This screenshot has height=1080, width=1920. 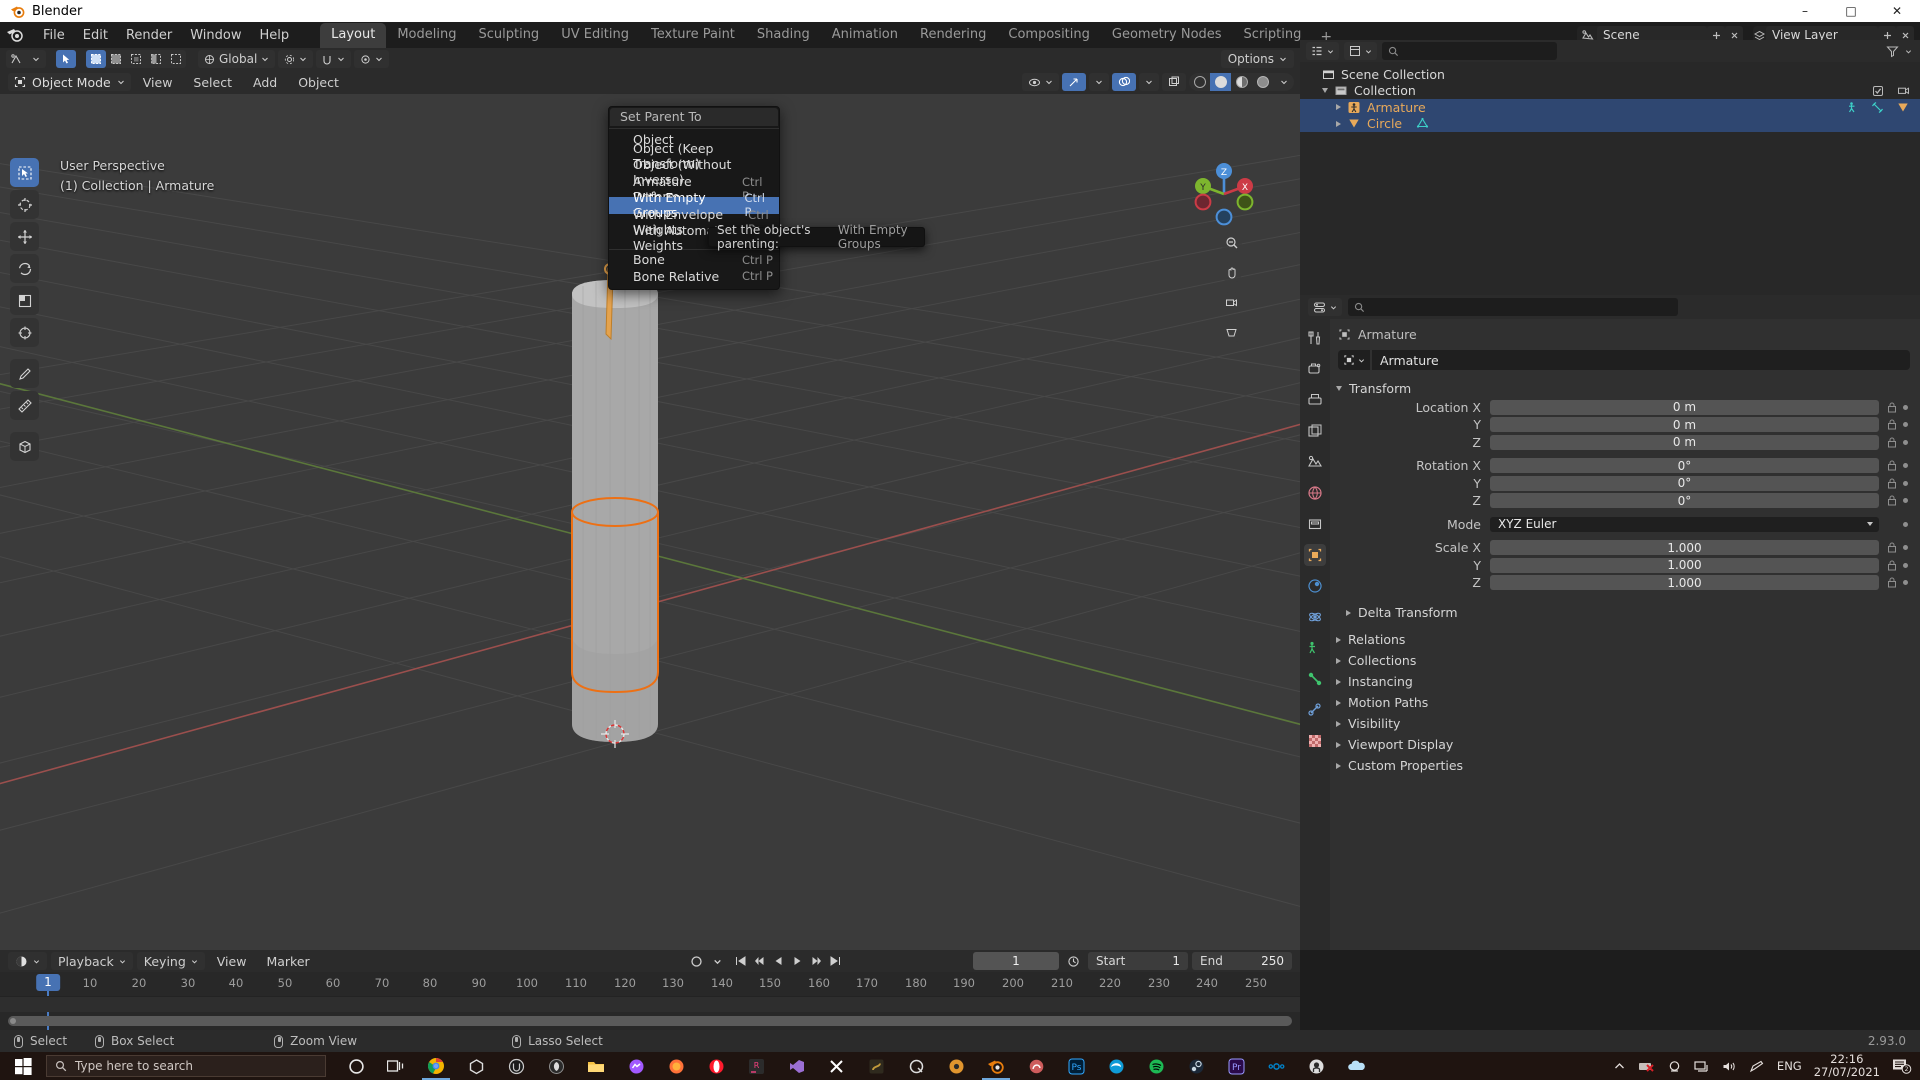 I want to click on show-gizmo-toggle, so click(x=1074, y=82).